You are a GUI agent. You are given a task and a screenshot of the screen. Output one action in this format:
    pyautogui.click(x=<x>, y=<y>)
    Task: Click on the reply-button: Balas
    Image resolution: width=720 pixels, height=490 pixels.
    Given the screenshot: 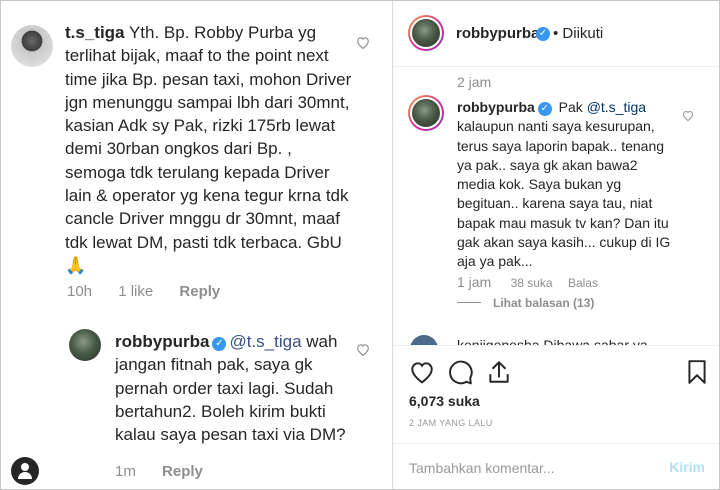 What is the action you would take?
    pyautogui.click(x=583, y=283)
    